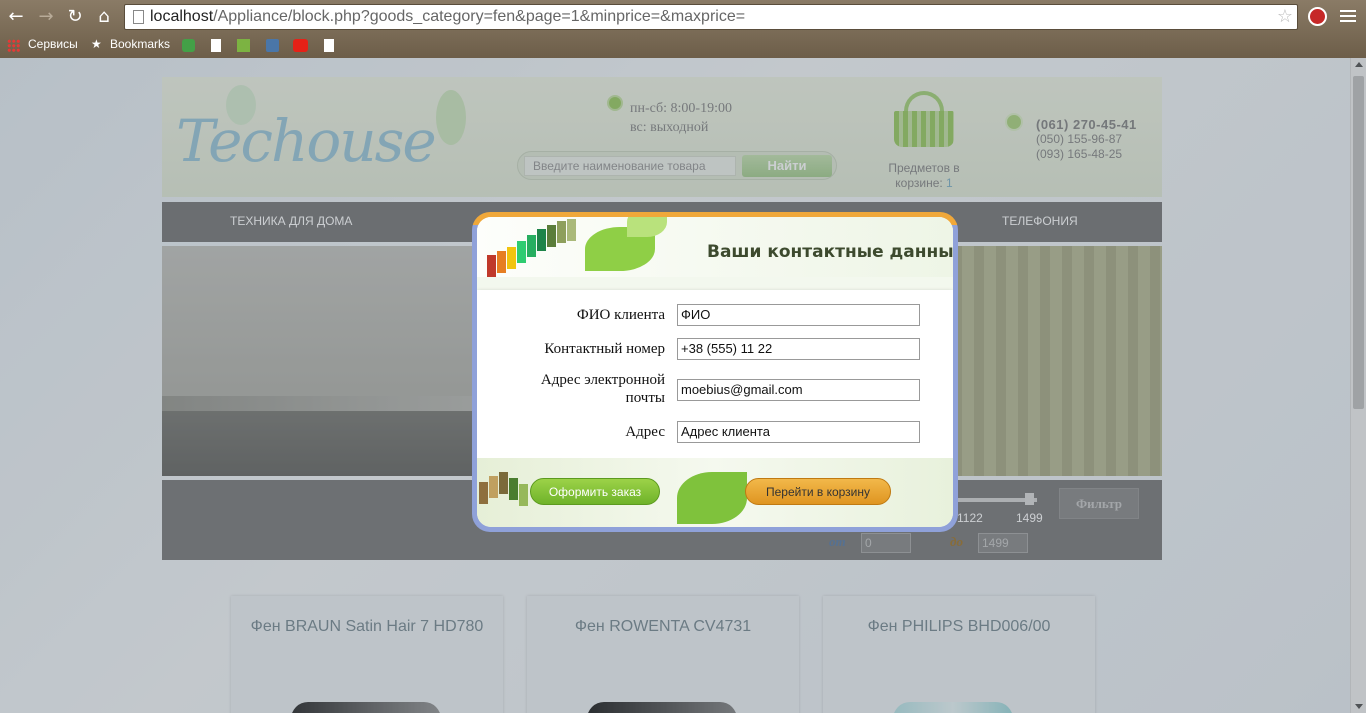 The image size is (1366, 713). I want to click on reload-icon: ↻, so click(75, 17).